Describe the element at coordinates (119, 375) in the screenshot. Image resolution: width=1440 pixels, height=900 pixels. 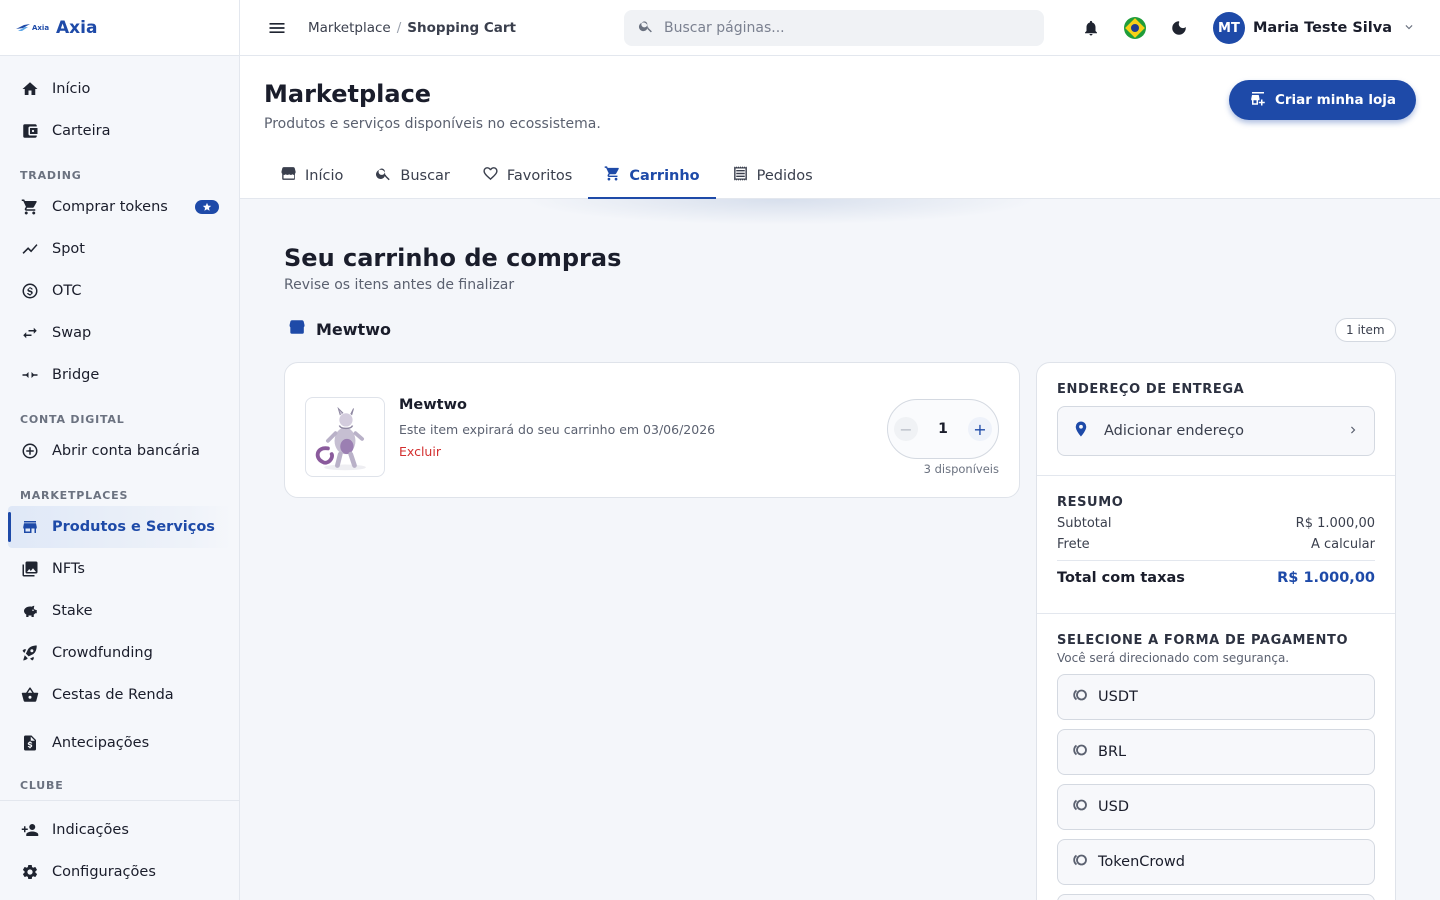
I see `sidebar-item-bridge: Bridge` at that location.